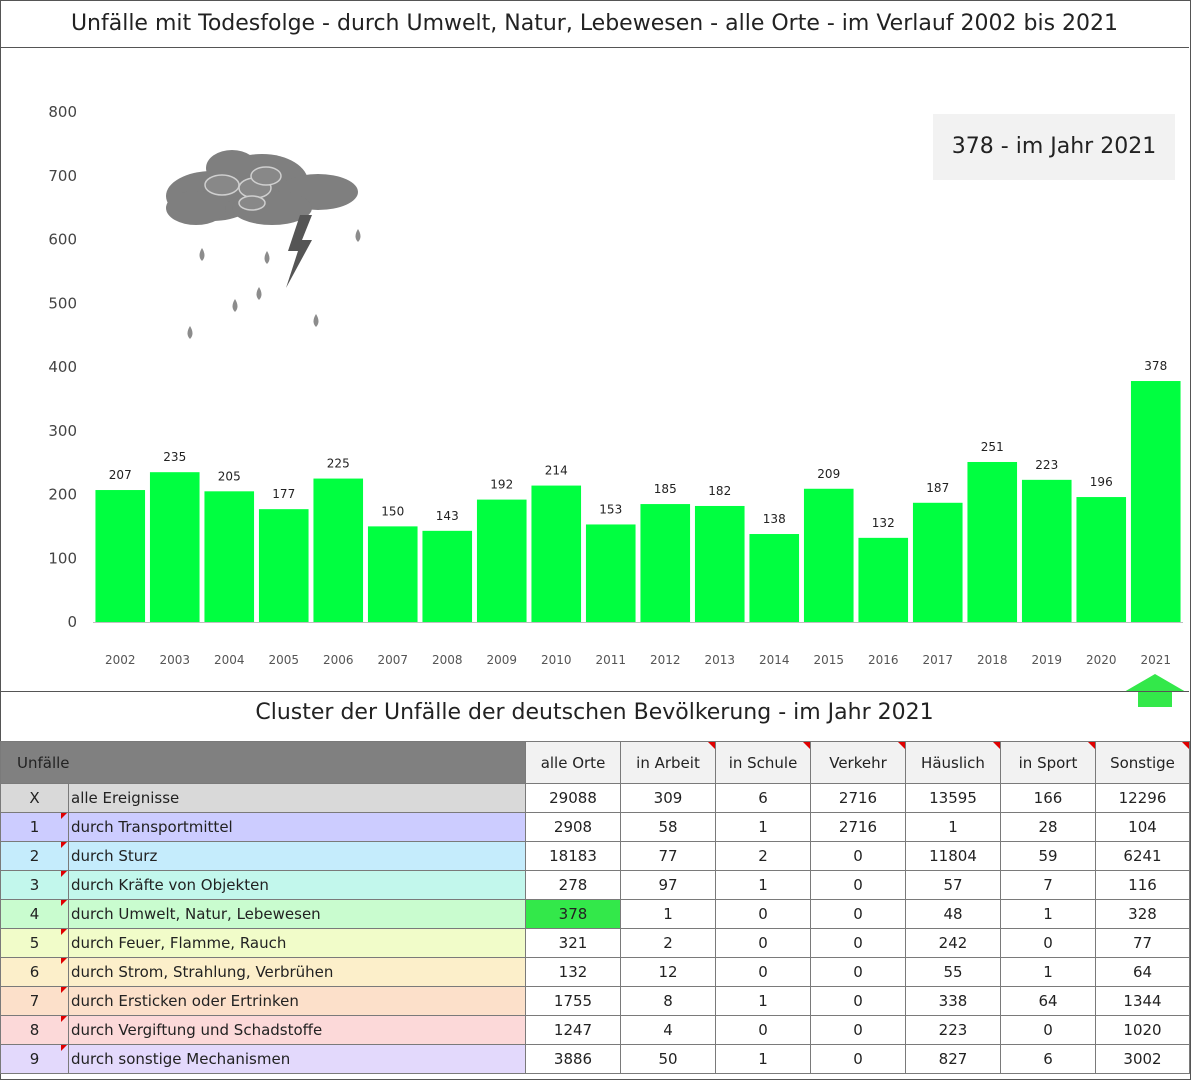  Describe the element at coordinates (297, 798) in the screenshot. I see `row-label: alle Ereignisse` at that location.